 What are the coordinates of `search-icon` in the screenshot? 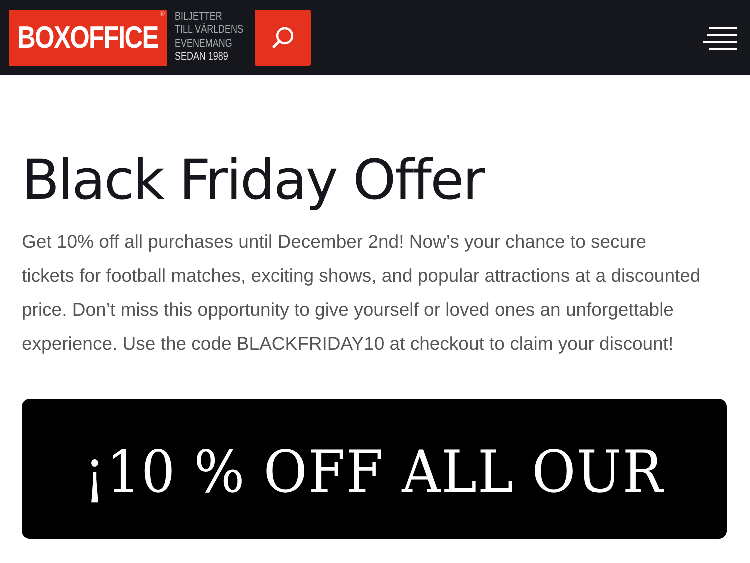 It's located at (283, 37).